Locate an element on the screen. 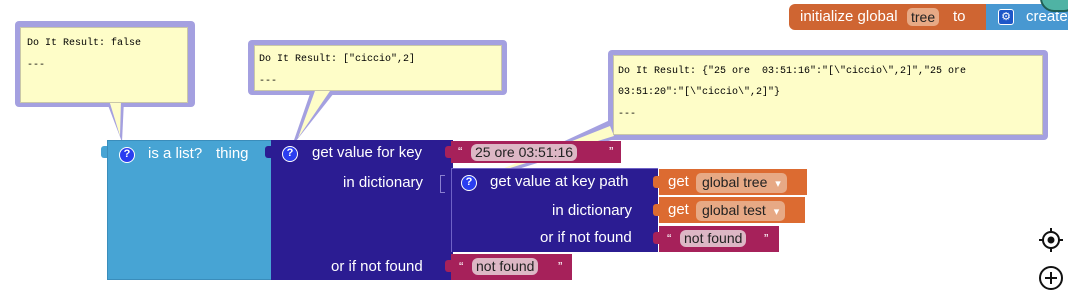 Image resolution: width=1068 pixels, height=297 pixels. not-found-connector is located at coordinates (448, 266).